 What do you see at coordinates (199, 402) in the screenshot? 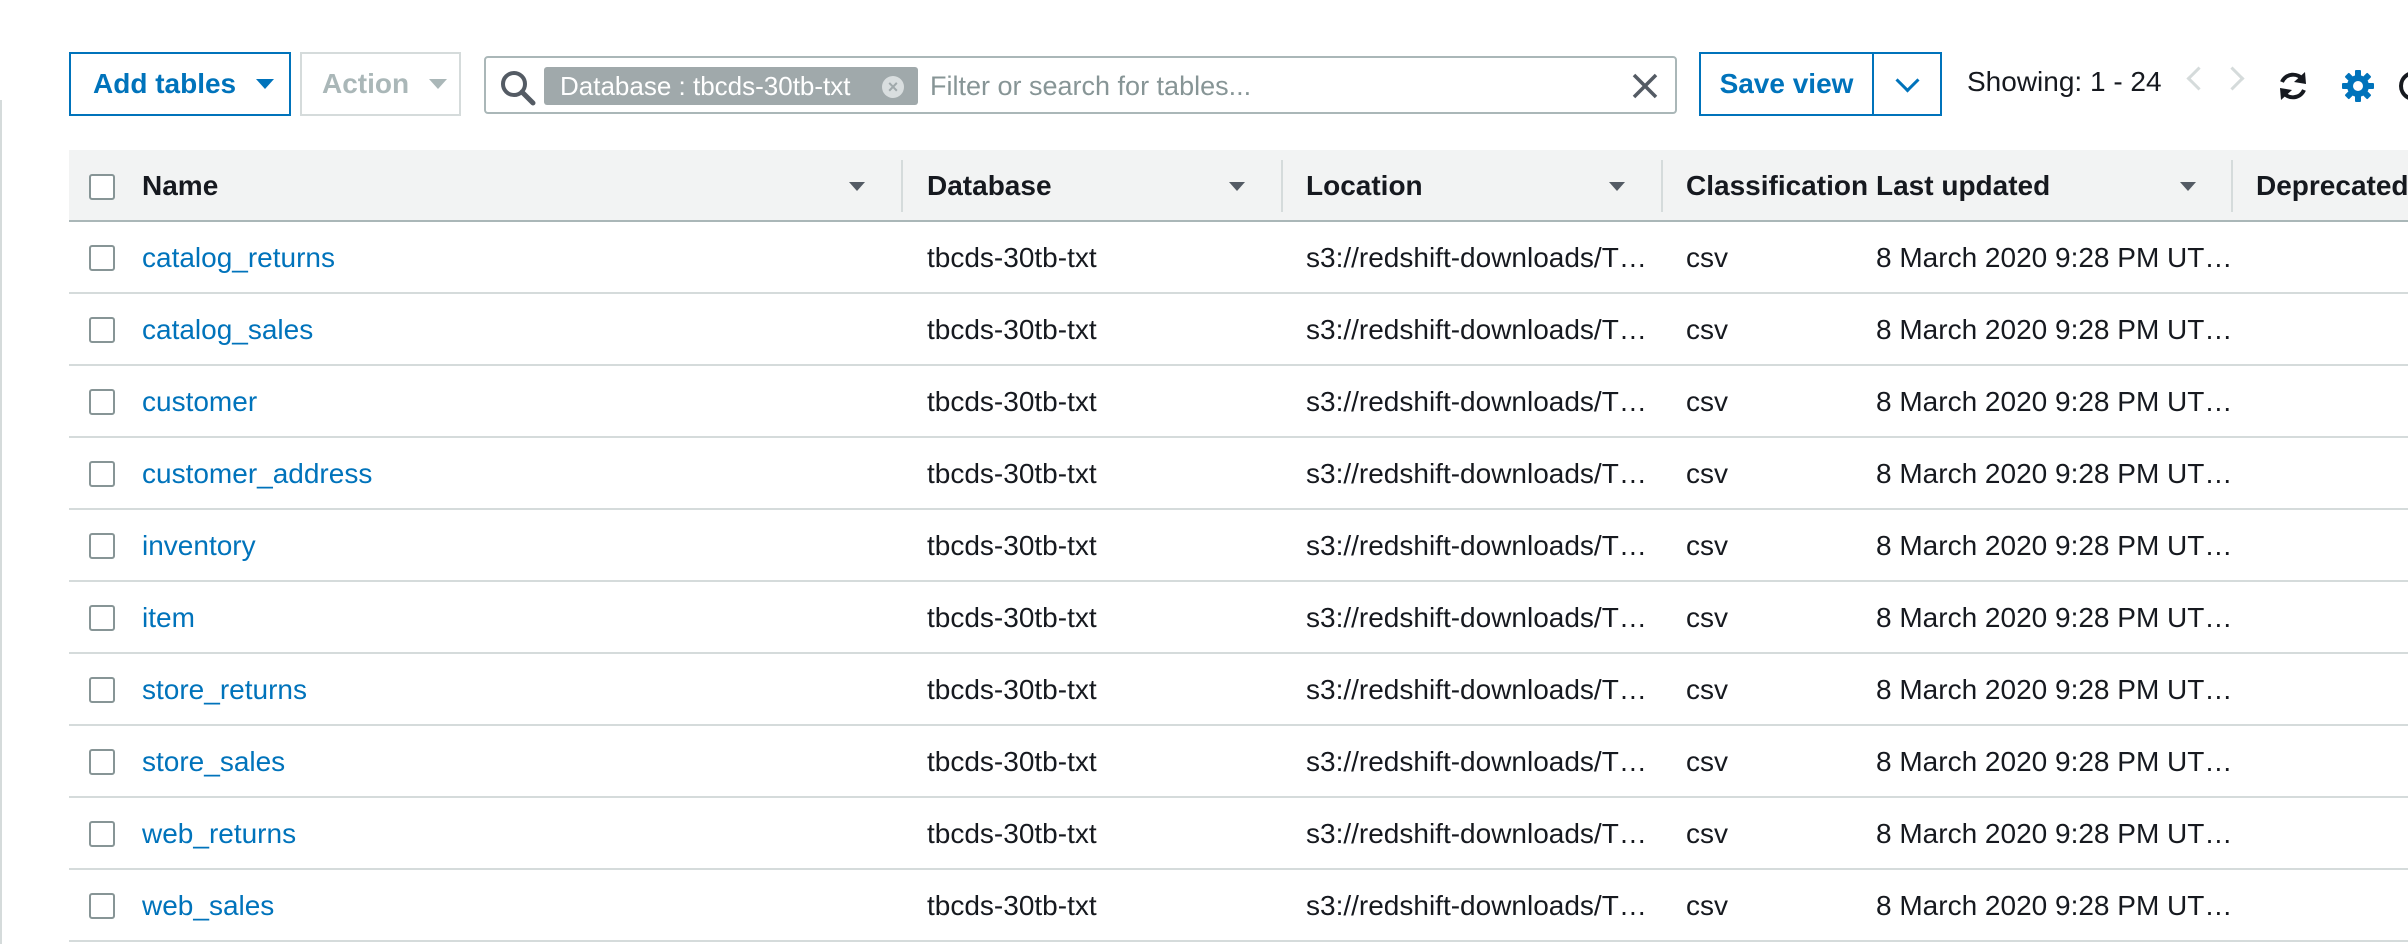
I see `table-name-link: customer` at bounding box center [199, 402].